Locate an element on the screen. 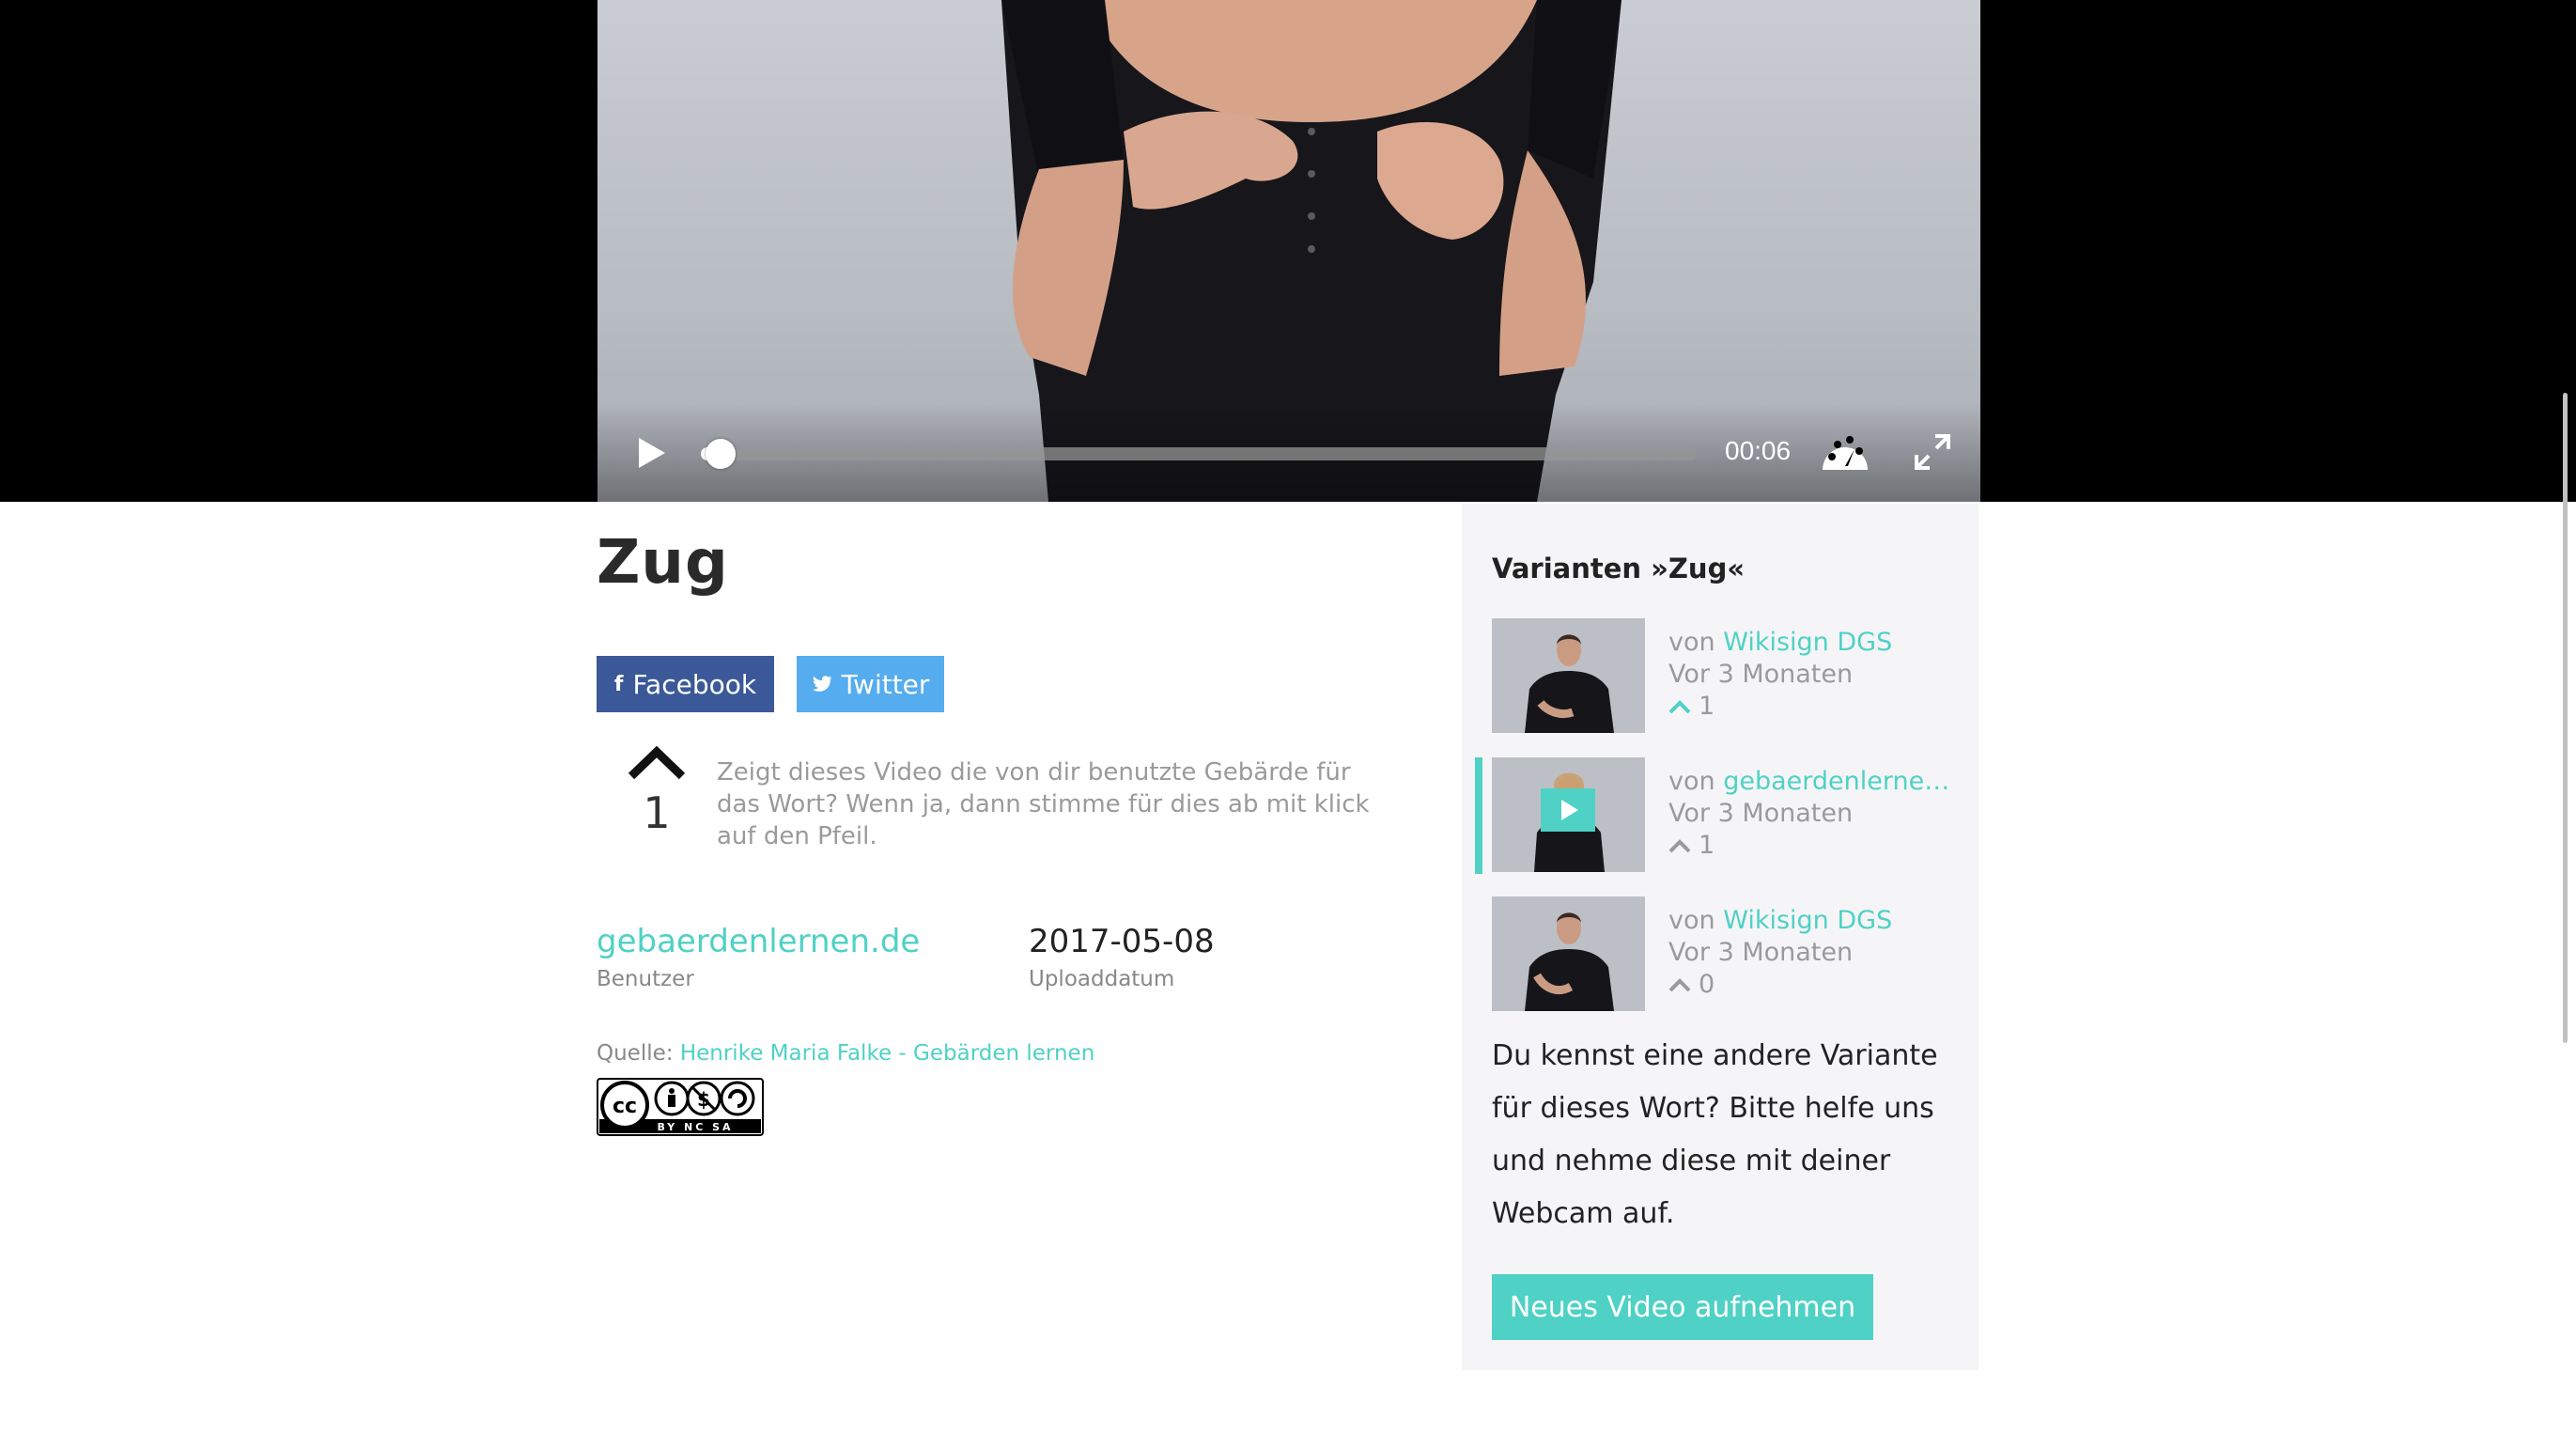 Image resolution: width=2576 pixels, height=1449 pixels. source-link: Henrike Maria Falke - Gebärden lernen is located at coordinates (887, 1053).